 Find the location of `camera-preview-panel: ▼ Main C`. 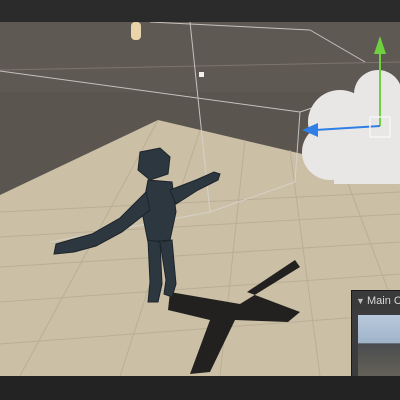

camera-preview-panel: ▼ Main C is located at coordinates (375, 333).